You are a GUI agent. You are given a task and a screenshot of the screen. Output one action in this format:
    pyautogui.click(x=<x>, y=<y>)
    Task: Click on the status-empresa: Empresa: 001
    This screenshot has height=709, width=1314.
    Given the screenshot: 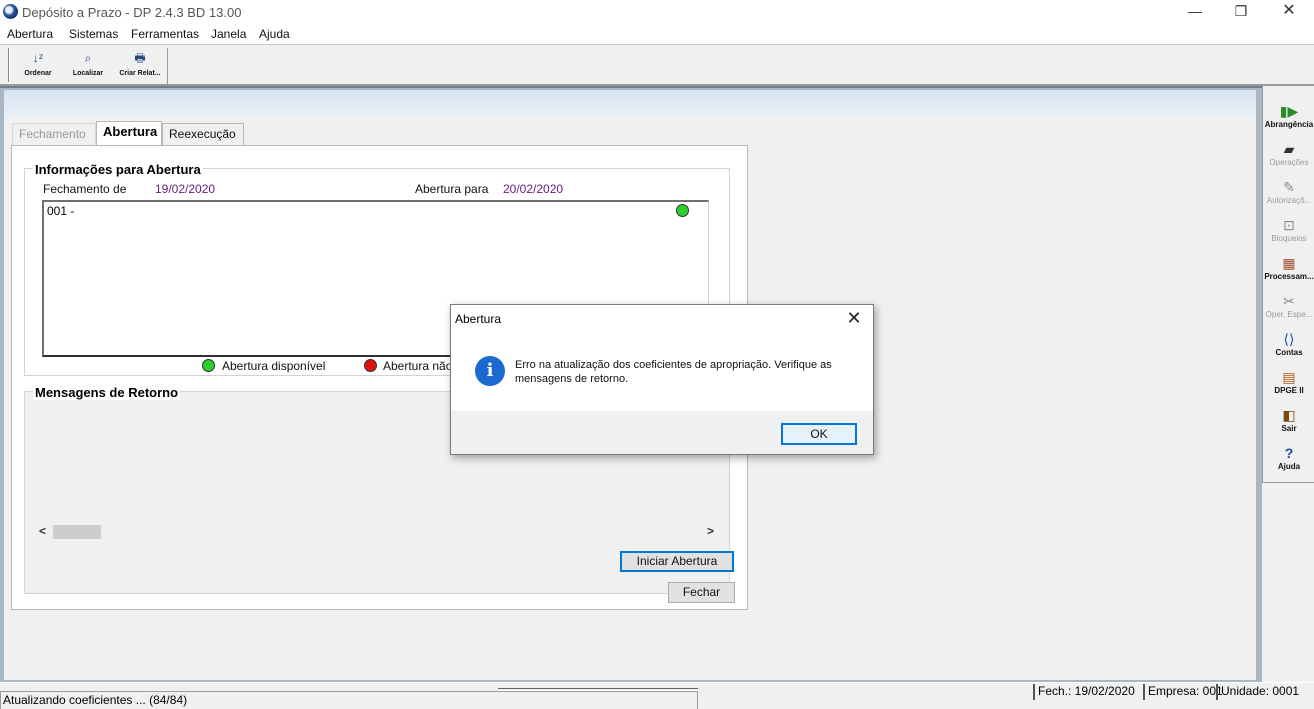 What is the action you would take?
    pyautogui.click(x=1183, y=692)
    